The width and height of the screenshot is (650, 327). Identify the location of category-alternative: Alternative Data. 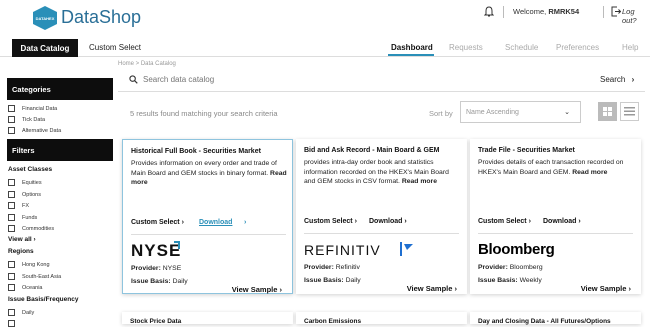
(34, 130).